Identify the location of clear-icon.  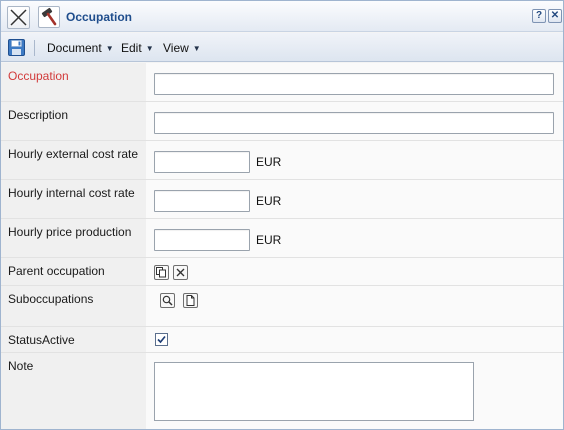
(180, 272).